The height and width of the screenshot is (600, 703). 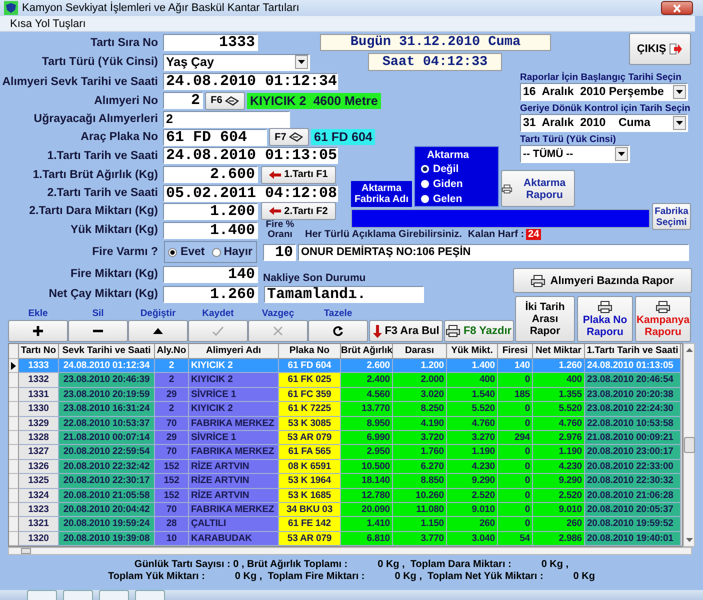 I want to click on vertical-scrollbar, so click(x=689, y=445).